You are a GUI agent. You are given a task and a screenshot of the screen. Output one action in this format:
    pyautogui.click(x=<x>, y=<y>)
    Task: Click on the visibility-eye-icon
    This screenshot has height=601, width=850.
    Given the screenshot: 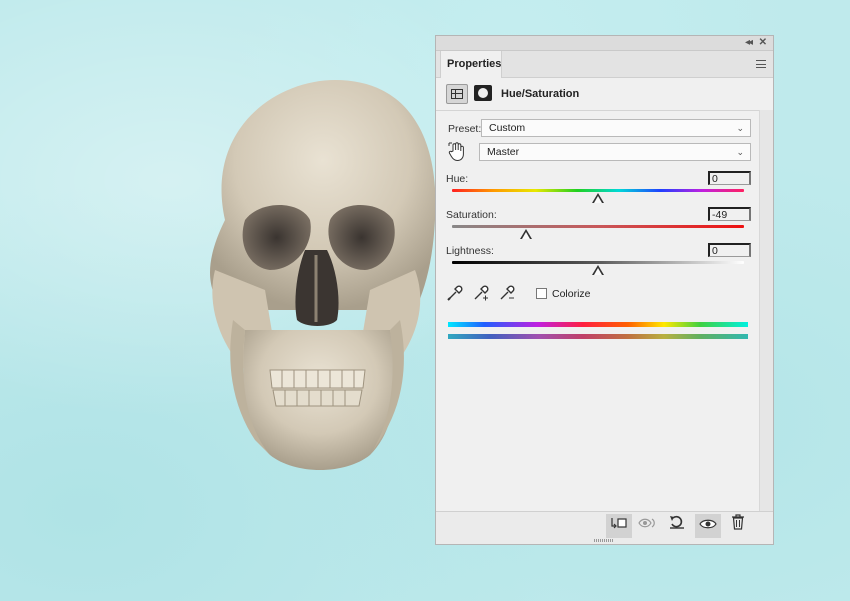 What is the action you would take?
    pyautogui.click(x=708, y=526)
    